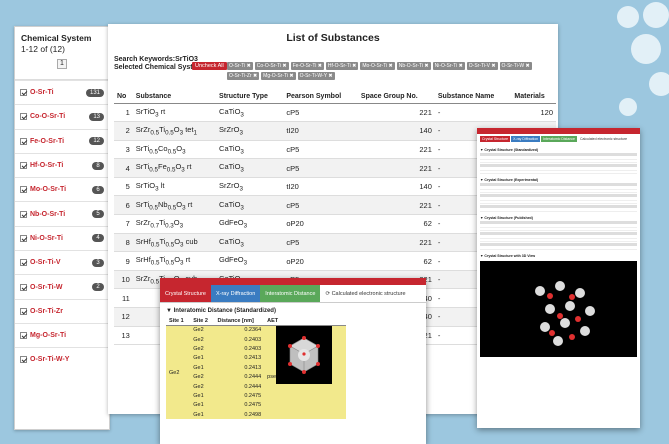 This screenshot has height=444, width=669. What do you see at coordinates (174, 113) in the screenshot?
I see `substance-link: SrTiO3 rt` at bounding box center [174, 113].